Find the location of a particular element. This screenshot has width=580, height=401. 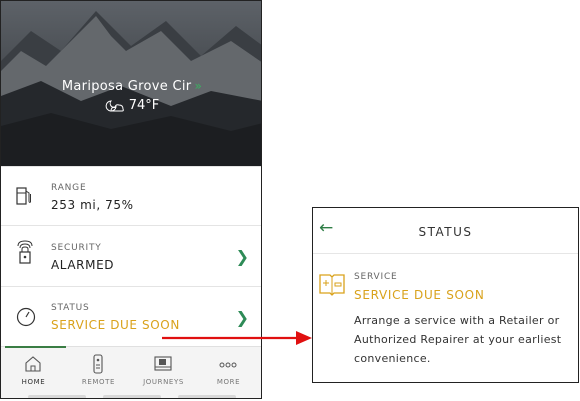

more-icon is located at coordinates (228, 365).